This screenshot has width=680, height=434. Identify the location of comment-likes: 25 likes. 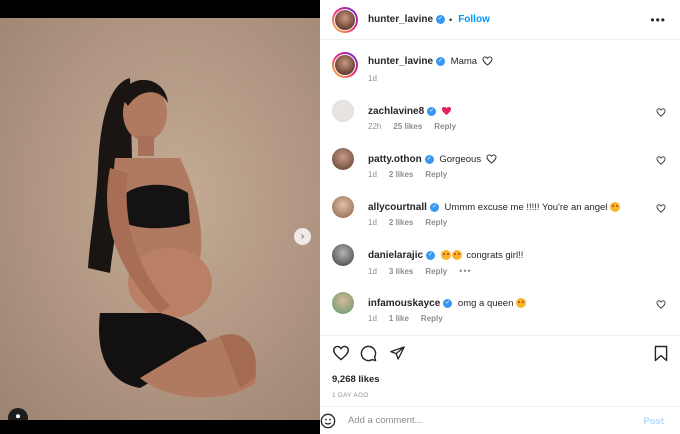
(407, 126).